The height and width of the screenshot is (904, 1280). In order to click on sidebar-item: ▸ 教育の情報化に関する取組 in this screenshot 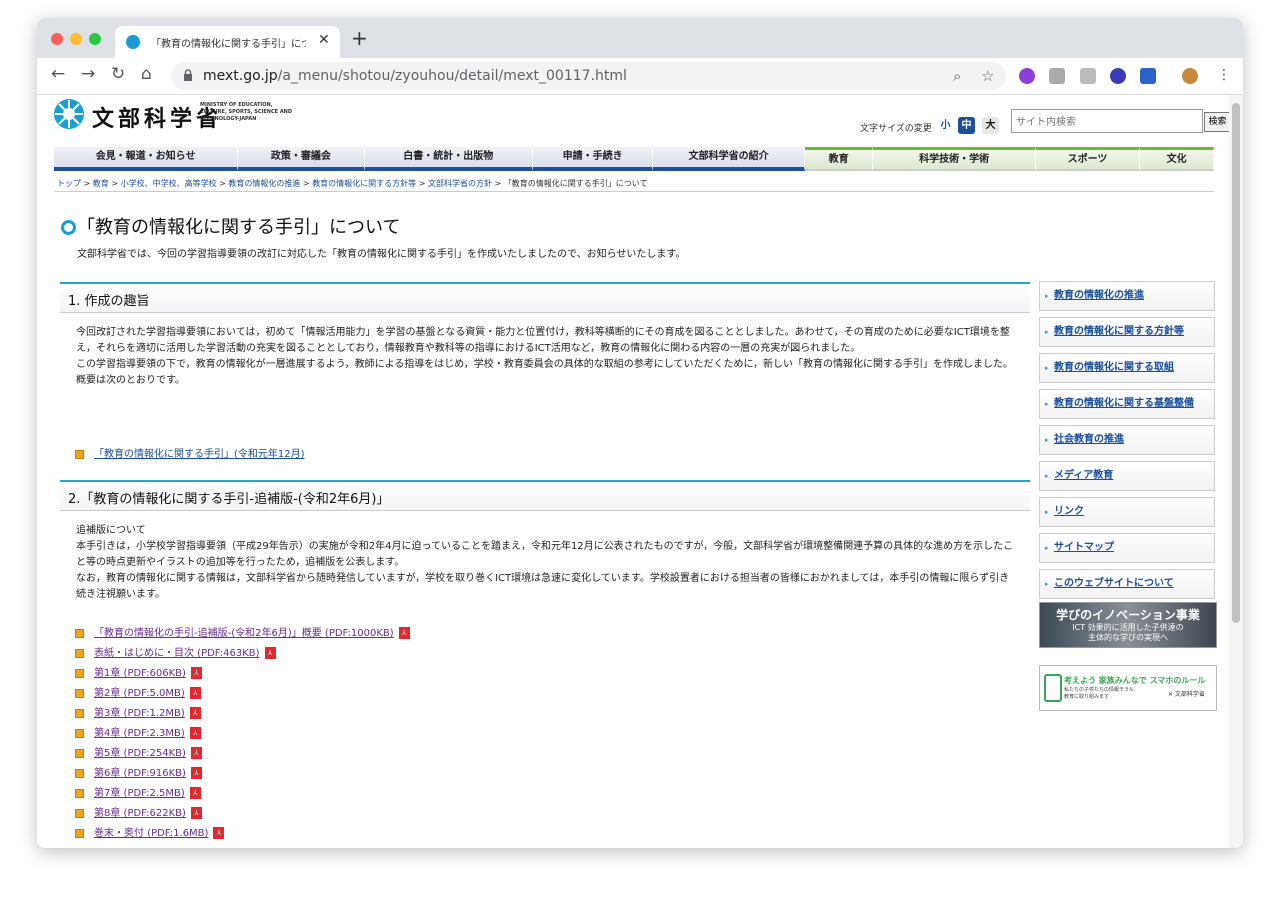, I will do `click(1127, 368)`.